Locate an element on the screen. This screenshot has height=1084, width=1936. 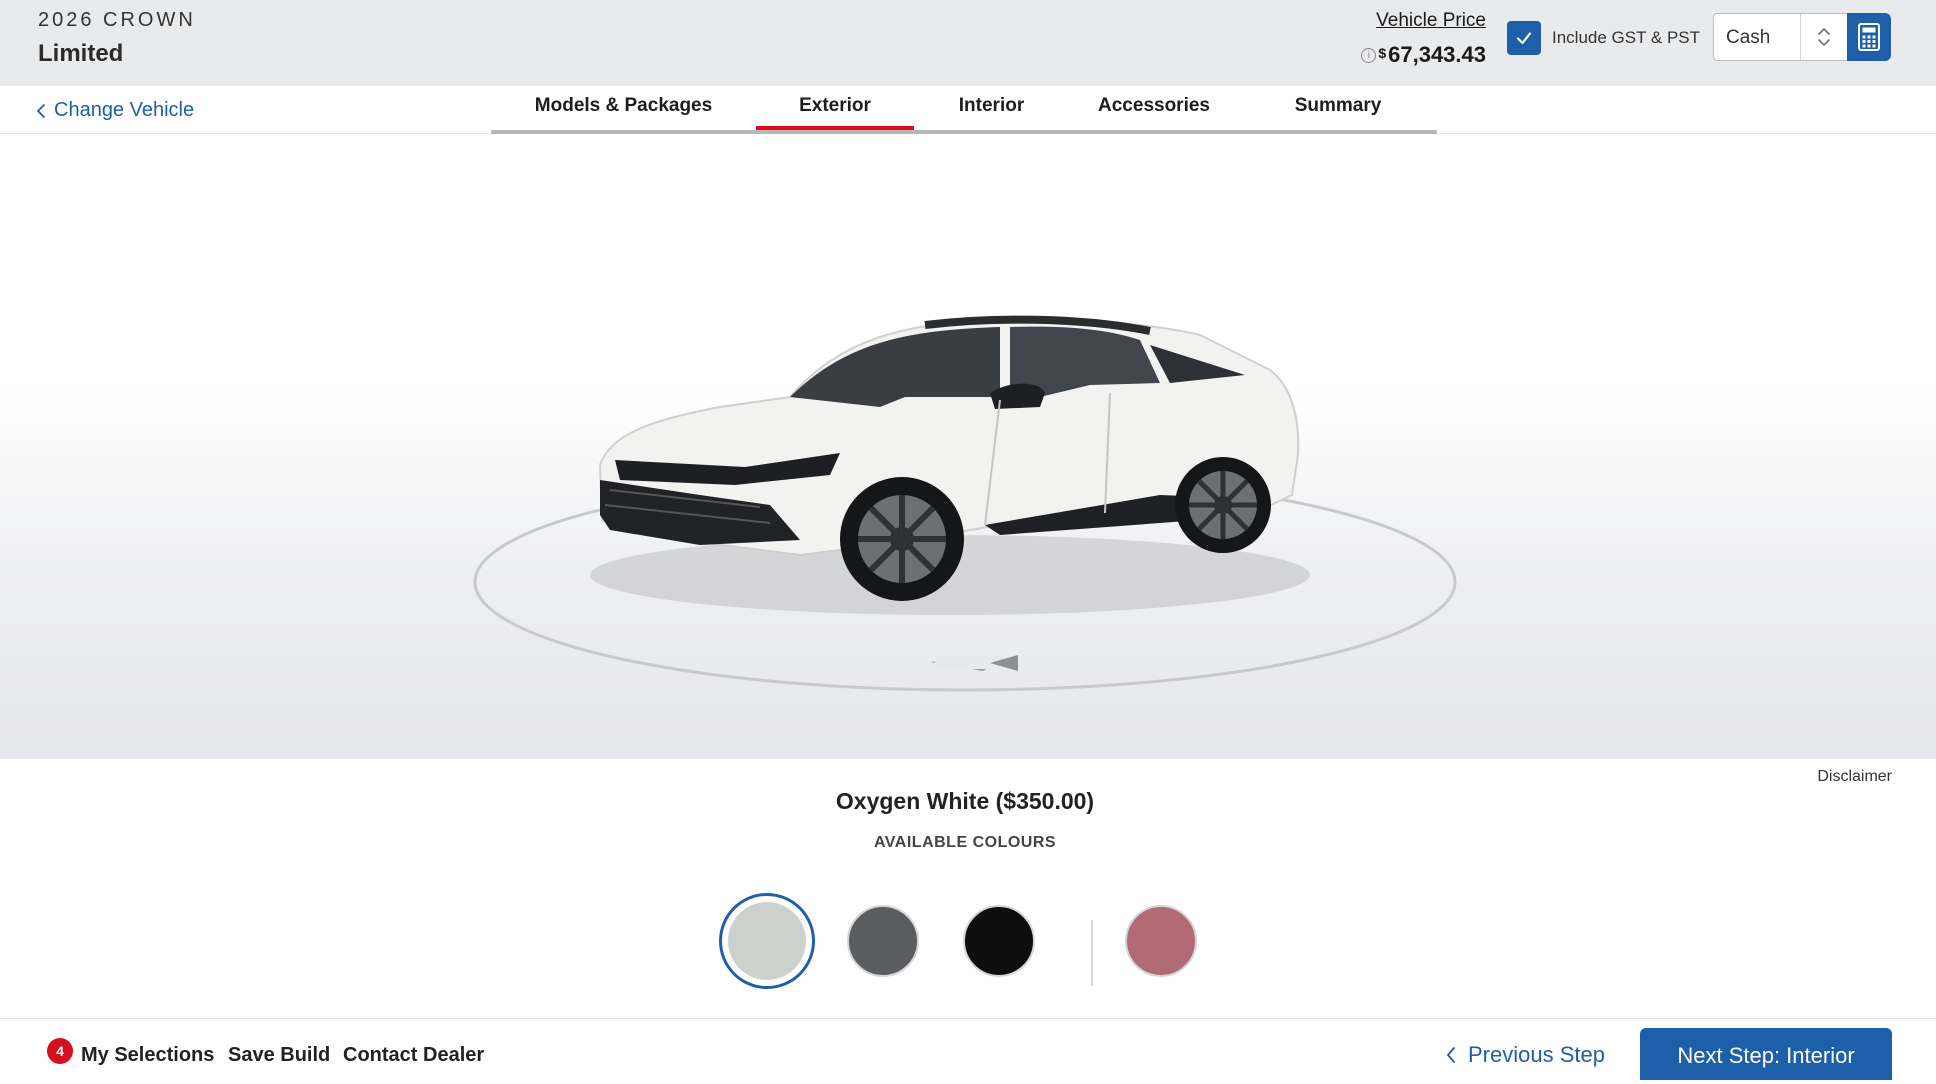
payment-calculator-button is located at coordinates (1869, 37).